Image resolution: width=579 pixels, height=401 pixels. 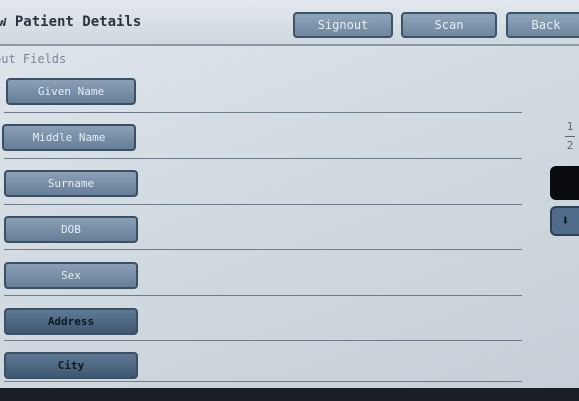 I want to click on city-button: City, so click(x=71, y=365).